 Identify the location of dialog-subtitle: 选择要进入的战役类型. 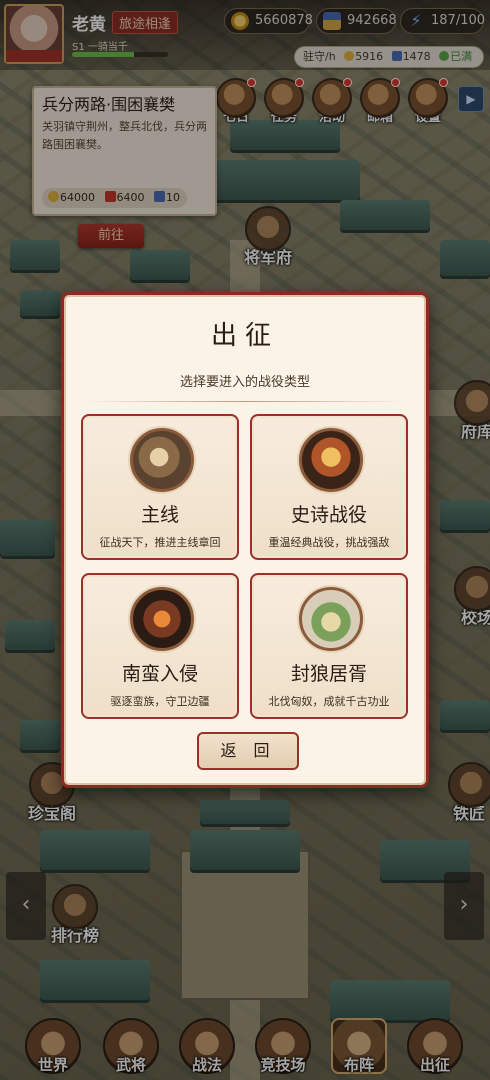
(244, 382).